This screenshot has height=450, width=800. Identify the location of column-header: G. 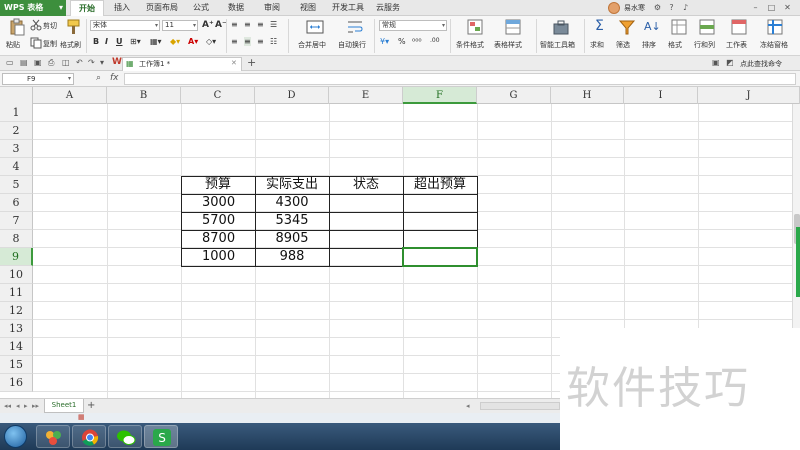
(514, 95).